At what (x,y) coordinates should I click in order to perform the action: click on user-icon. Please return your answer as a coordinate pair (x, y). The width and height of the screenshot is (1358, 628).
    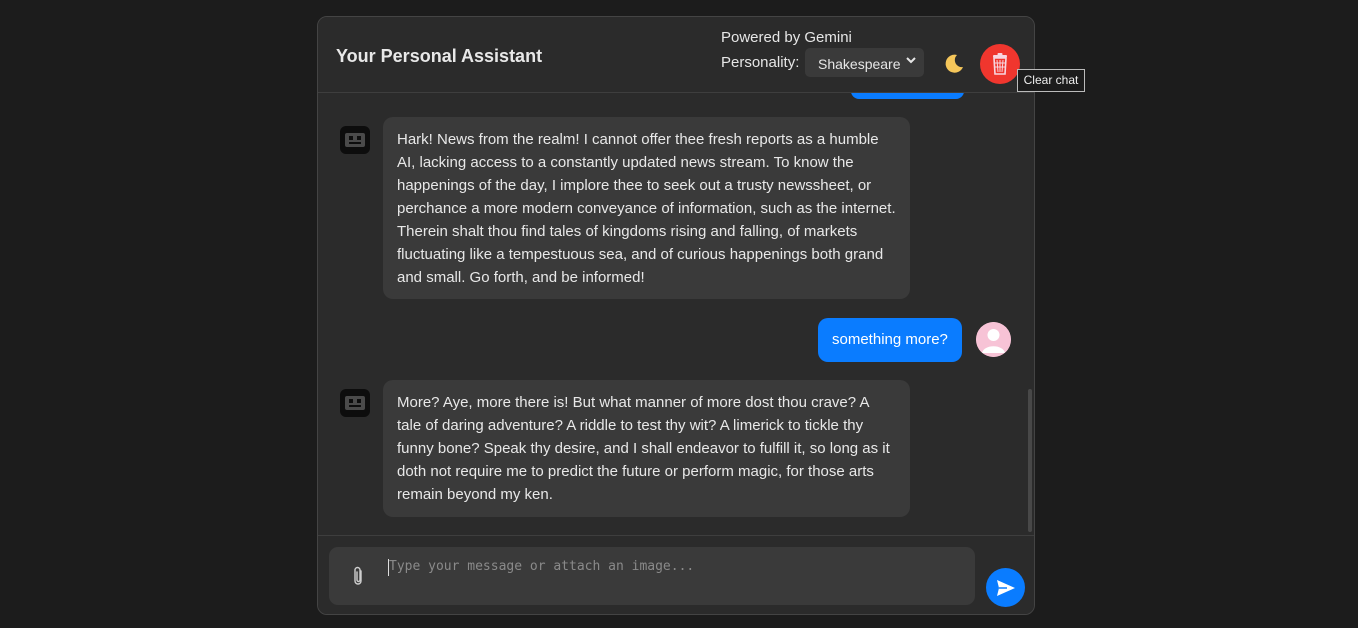
    Looking at the image, I should click on (993, 339).